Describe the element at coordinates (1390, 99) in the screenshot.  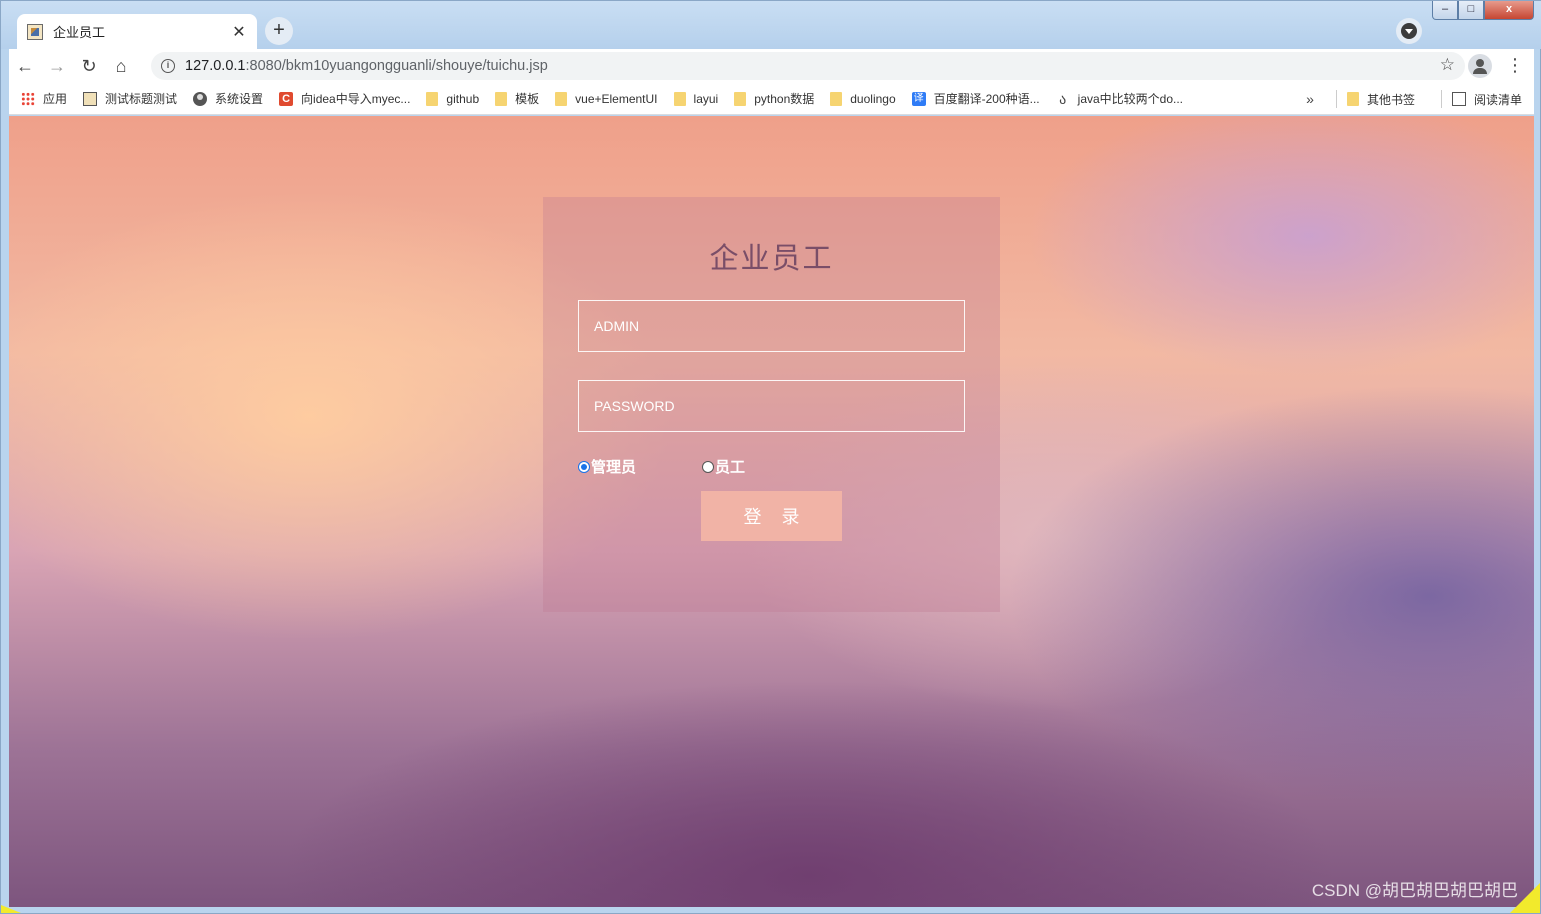
I see `bookmark-label: 其他书签` at that location.